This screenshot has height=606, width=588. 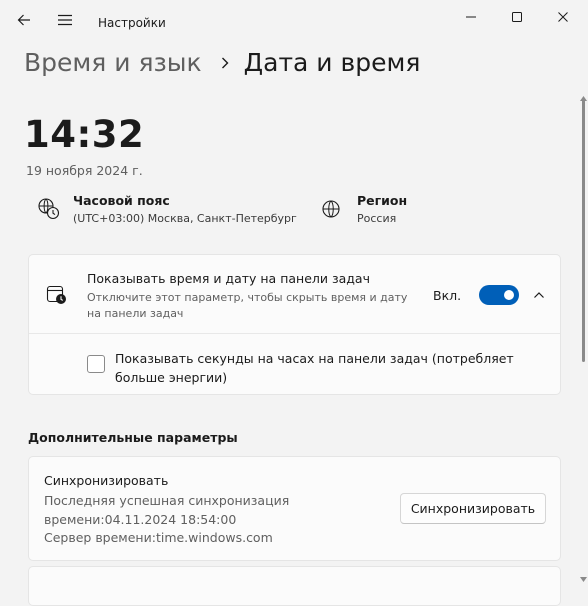 What do you see at coordinates (57, 296) in the screenshot?
I see `calendar-clock-icon` at bounding box center [57, 296].